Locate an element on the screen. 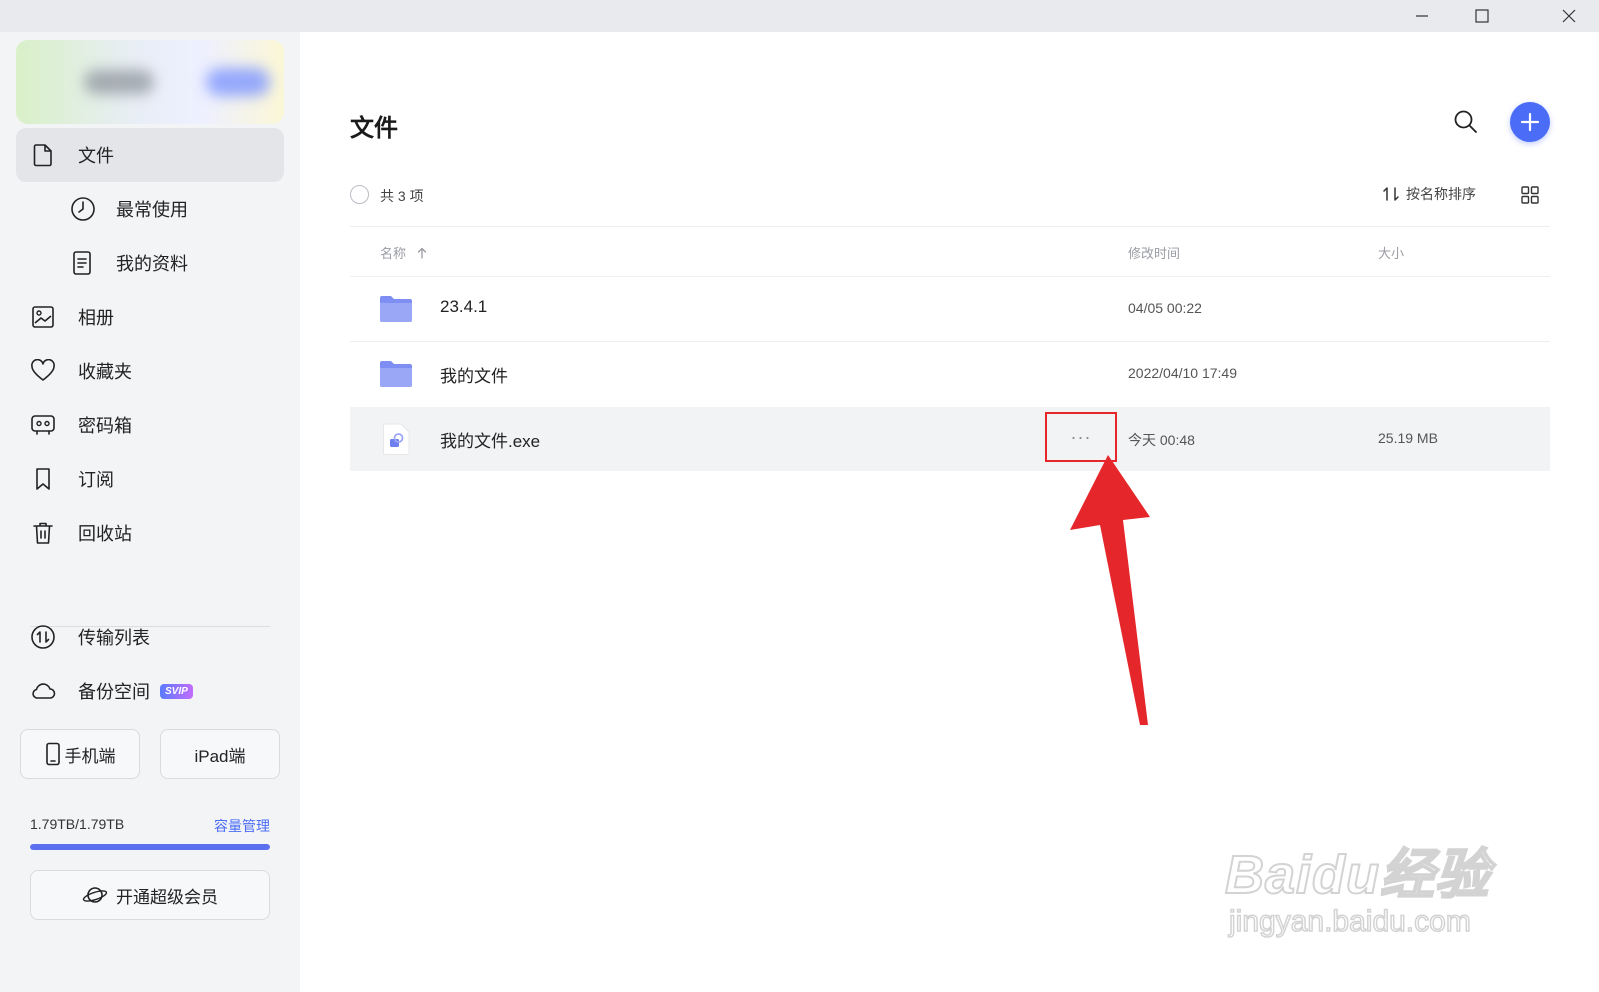 Image resolution: width=1599 pixels, height=992 pixels. sidebar-item-label: 文件 is located at coordinates (96, 156).